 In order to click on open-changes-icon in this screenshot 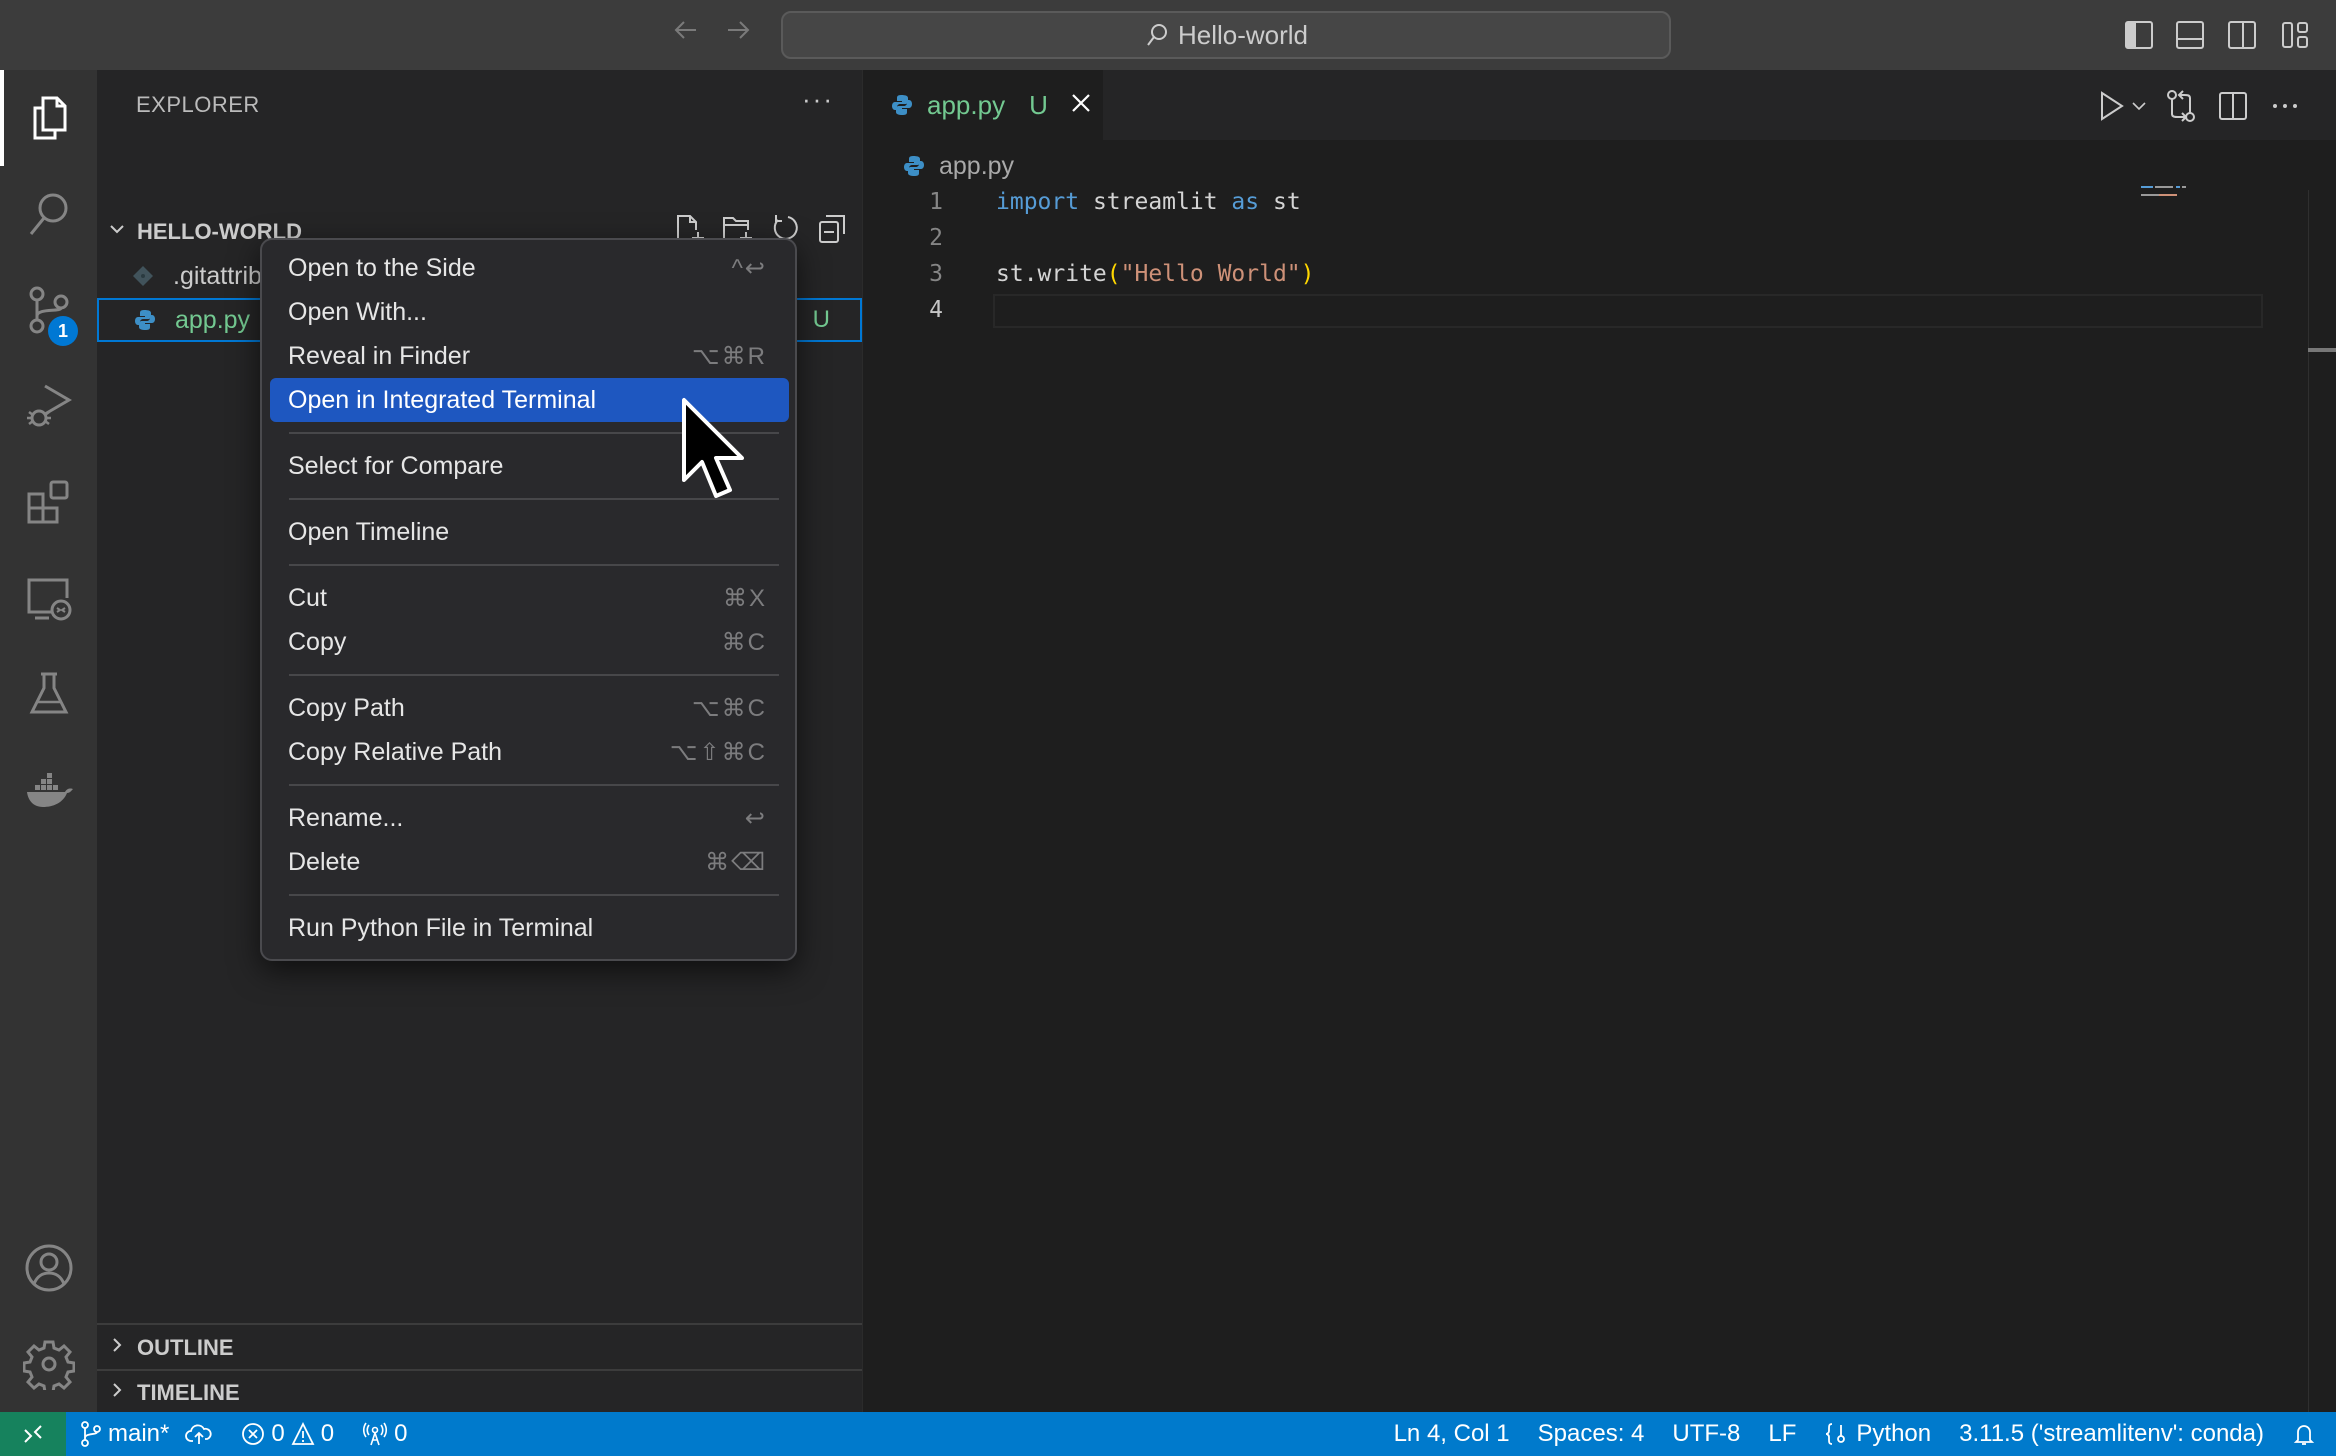, I will do `click(2181, 106)`.